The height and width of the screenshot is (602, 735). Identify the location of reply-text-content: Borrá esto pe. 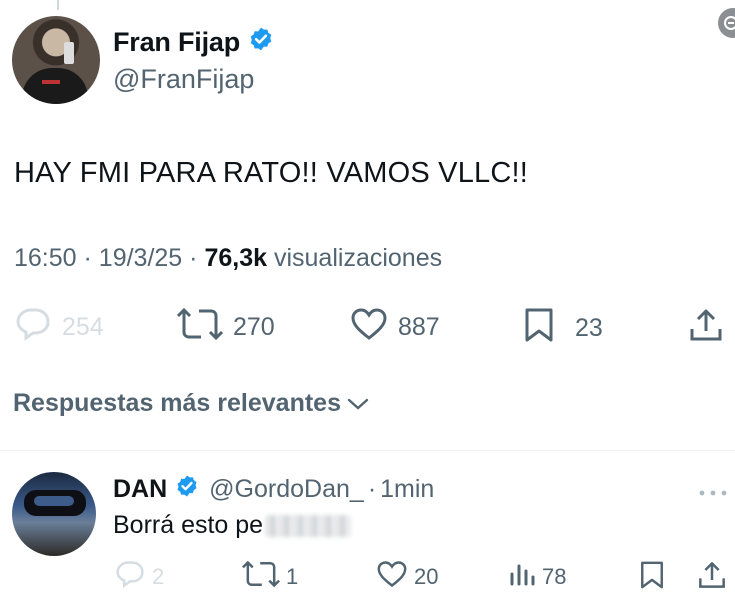
(188, 525).